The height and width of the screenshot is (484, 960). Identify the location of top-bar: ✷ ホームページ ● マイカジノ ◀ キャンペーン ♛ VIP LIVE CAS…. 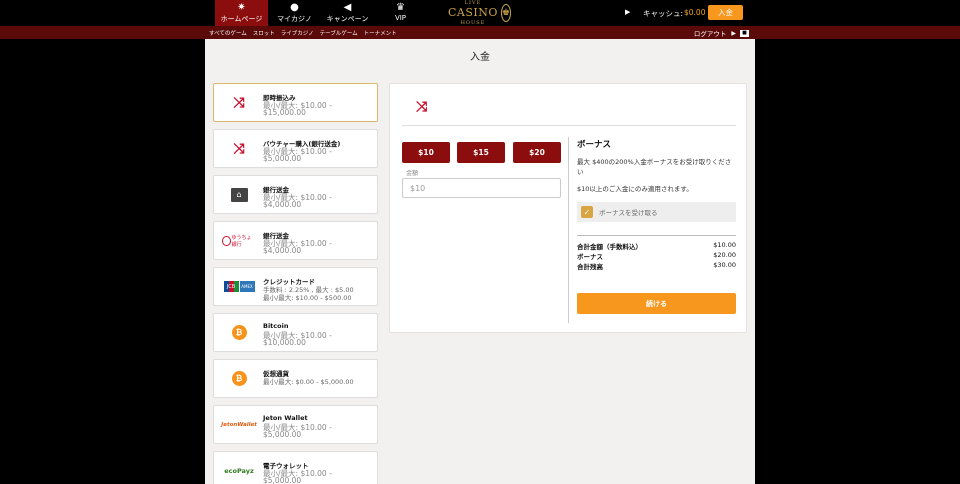
(480, 13).